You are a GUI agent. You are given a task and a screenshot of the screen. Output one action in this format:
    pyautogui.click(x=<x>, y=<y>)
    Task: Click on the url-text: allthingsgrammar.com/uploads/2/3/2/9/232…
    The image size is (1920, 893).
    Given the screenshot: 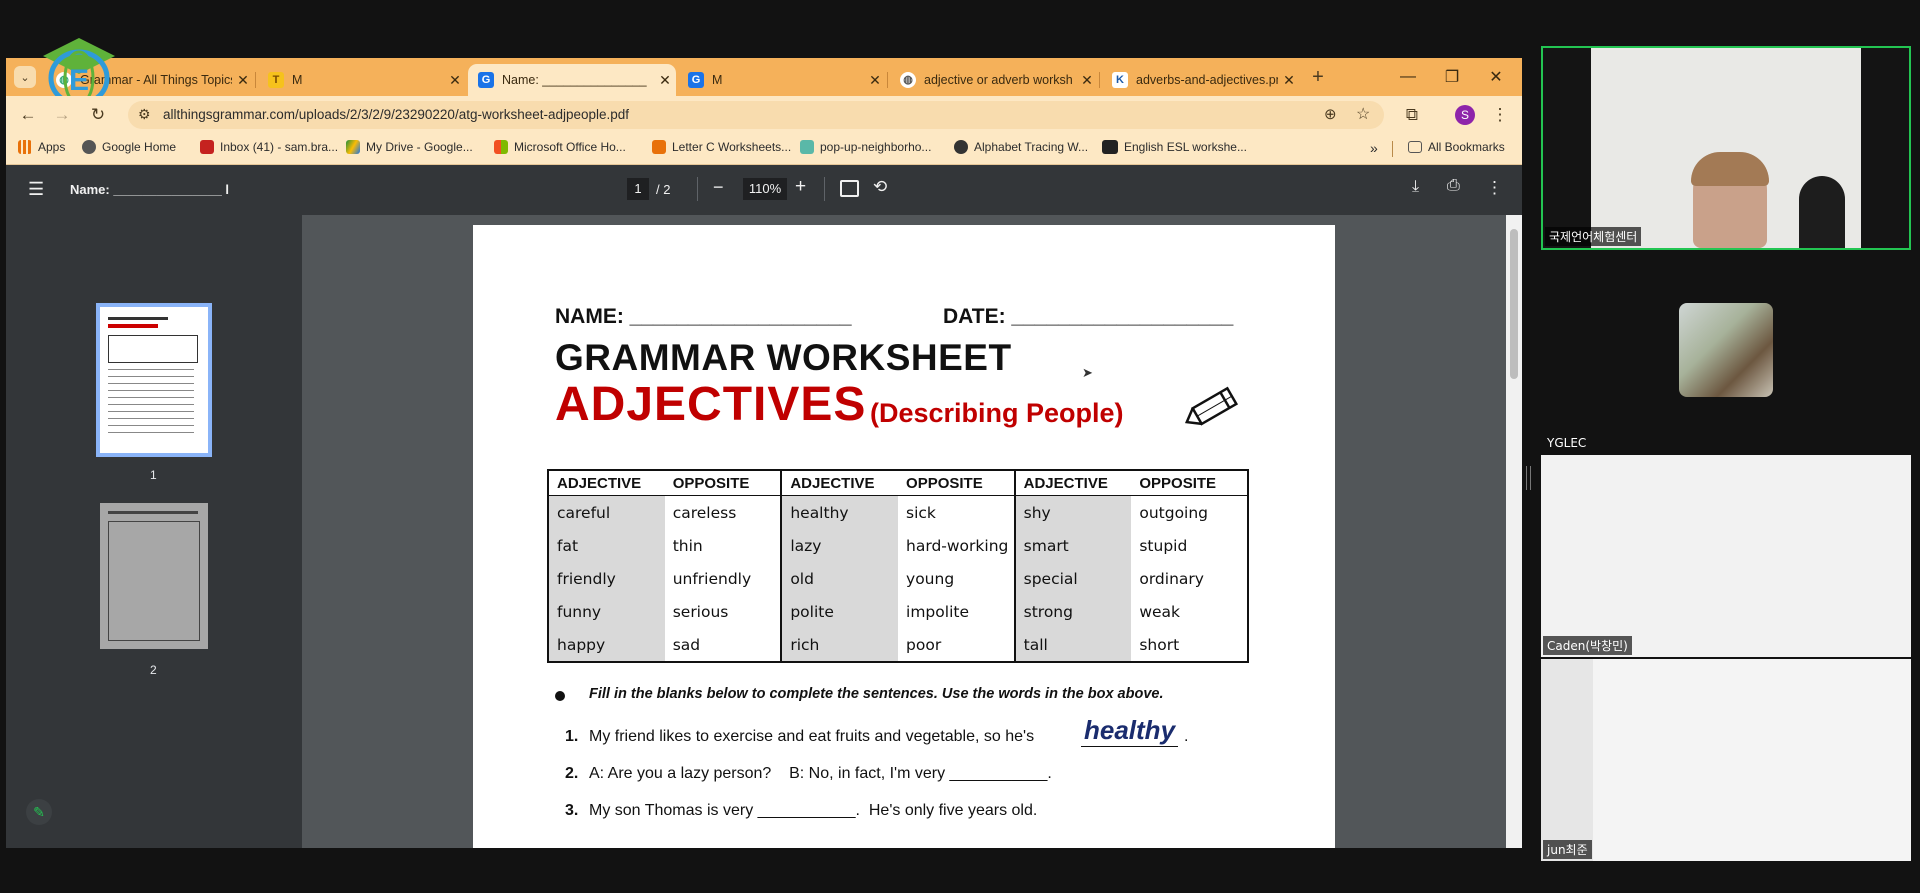 What is the action you would take?
    pyautogui.click(x=396, y=114)
    